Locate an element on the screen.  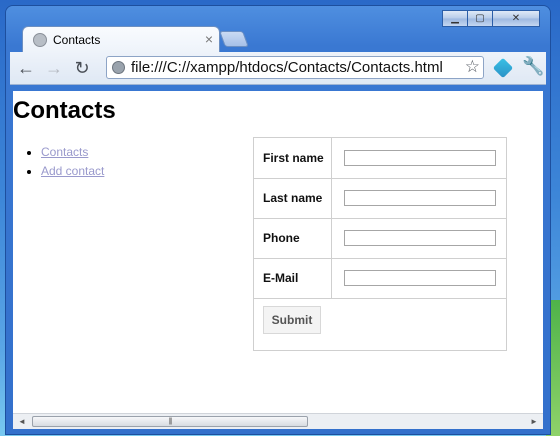
nav-list: Contacts Add contact is located at coordinates (63, 164).